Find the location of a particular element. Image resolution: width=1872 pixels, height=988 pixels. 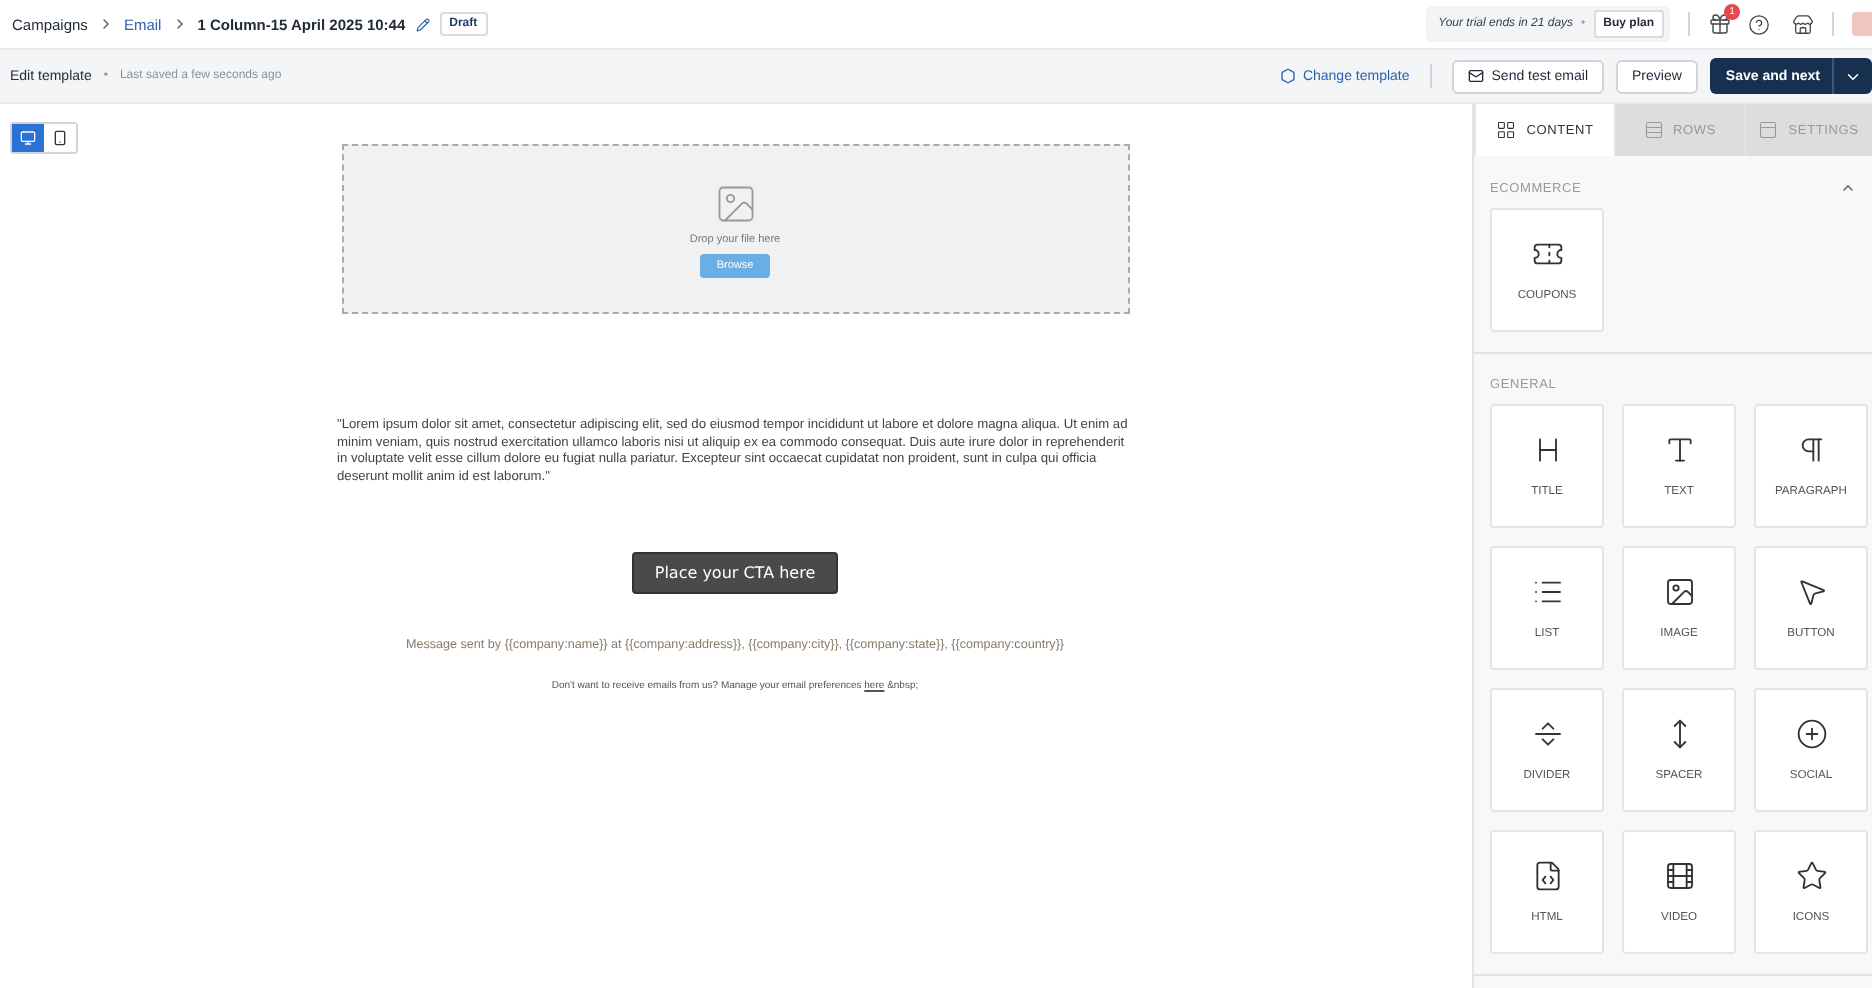

store-icon is located at coordinates (1803, 24).